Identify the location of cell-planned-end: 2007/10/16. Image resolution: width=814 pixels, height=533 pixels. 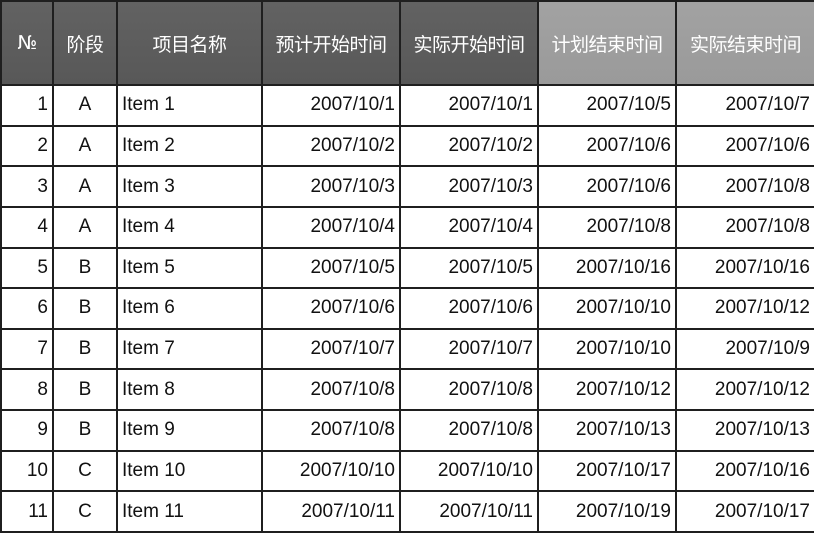
(607, 268).